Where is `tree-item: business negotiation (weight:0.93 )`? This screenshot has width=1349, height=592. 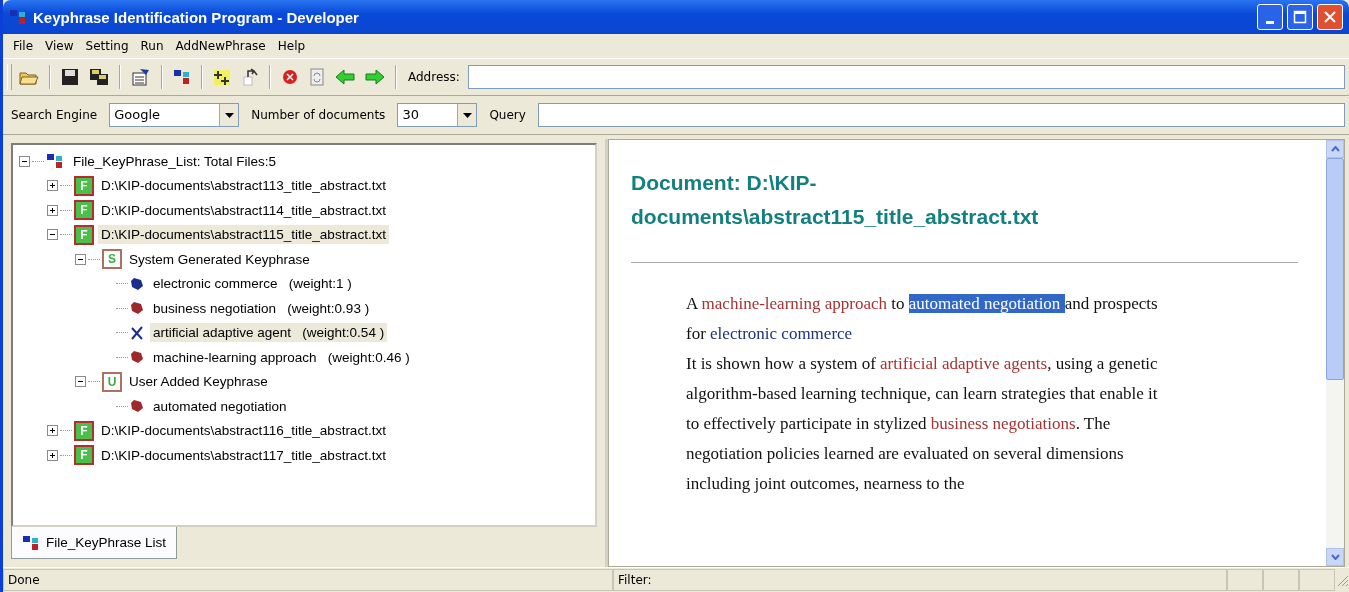 tree-item: business negotiation (weight:0.93 ) is located at coordinates (261, 308).